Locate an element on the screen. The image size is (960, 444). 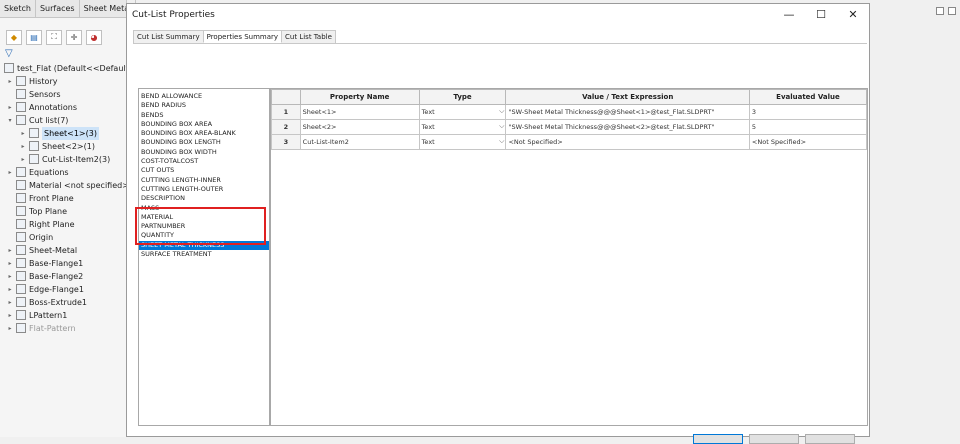
property-list-item: BOUNDING BOX LENGTH is located at coordinates (204, 142).